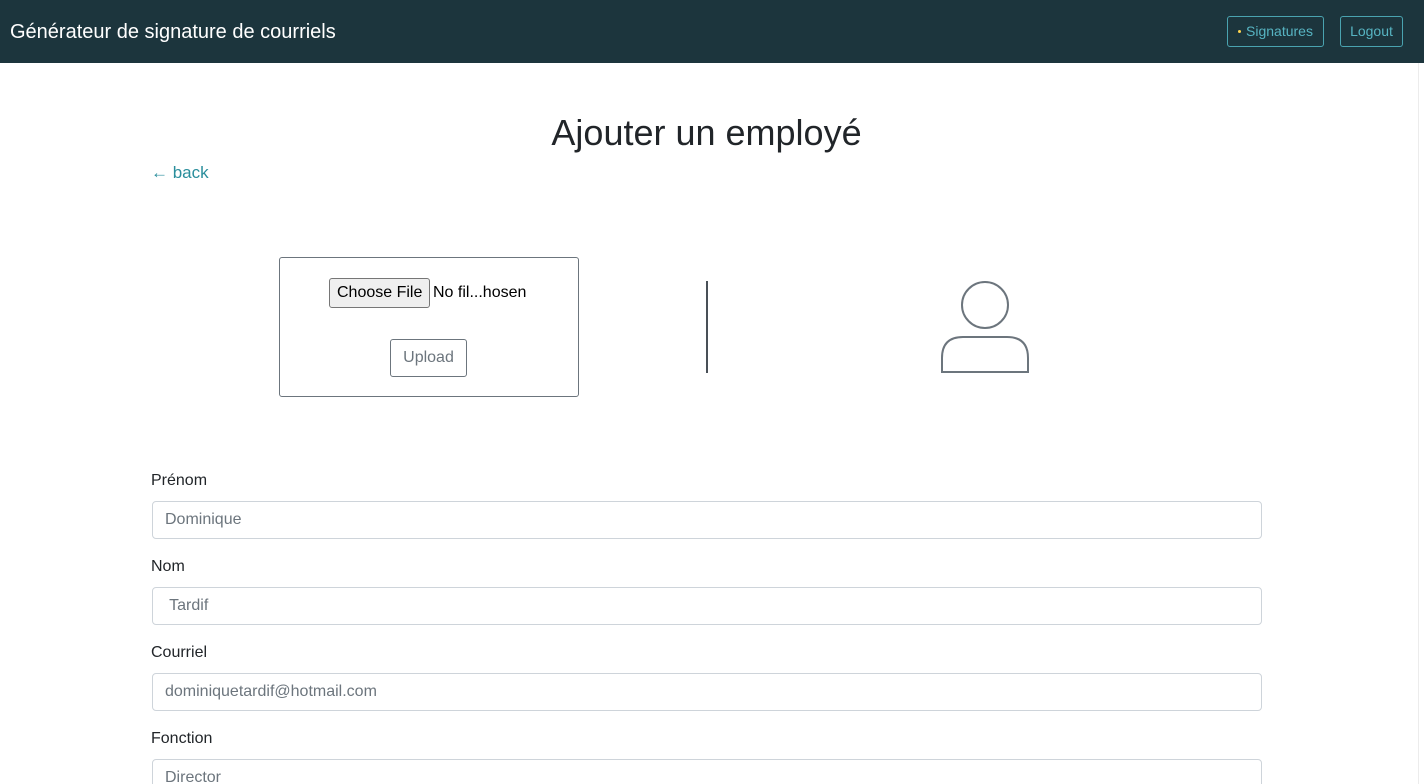  What do you see at coordinates (428, 358) in the screenshot?
I see `upload-button: Upload` at bounding box center [428, 358].